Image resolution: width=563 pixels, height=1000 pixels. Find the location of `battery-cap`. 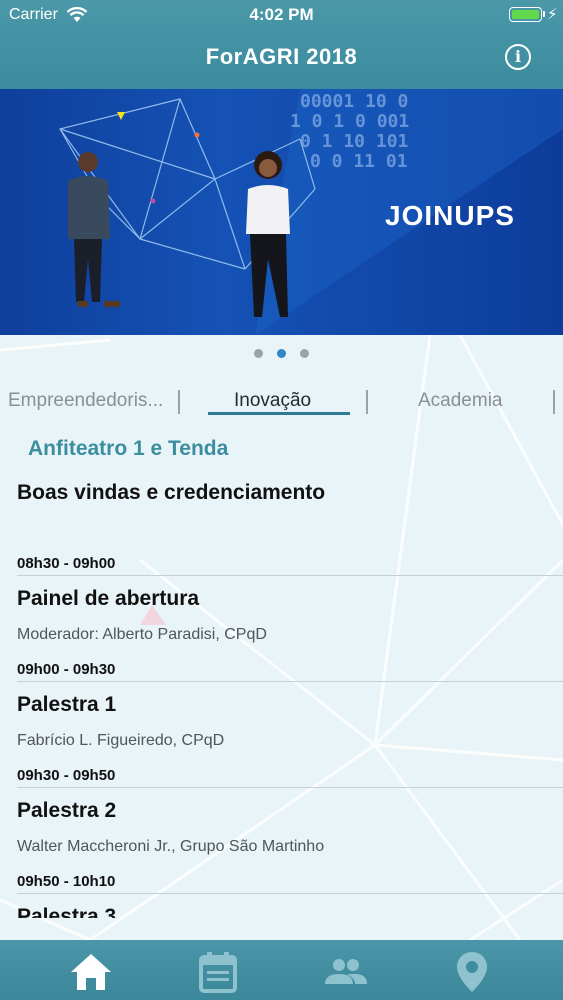

battery-cap is located at coordinates (544, 14).